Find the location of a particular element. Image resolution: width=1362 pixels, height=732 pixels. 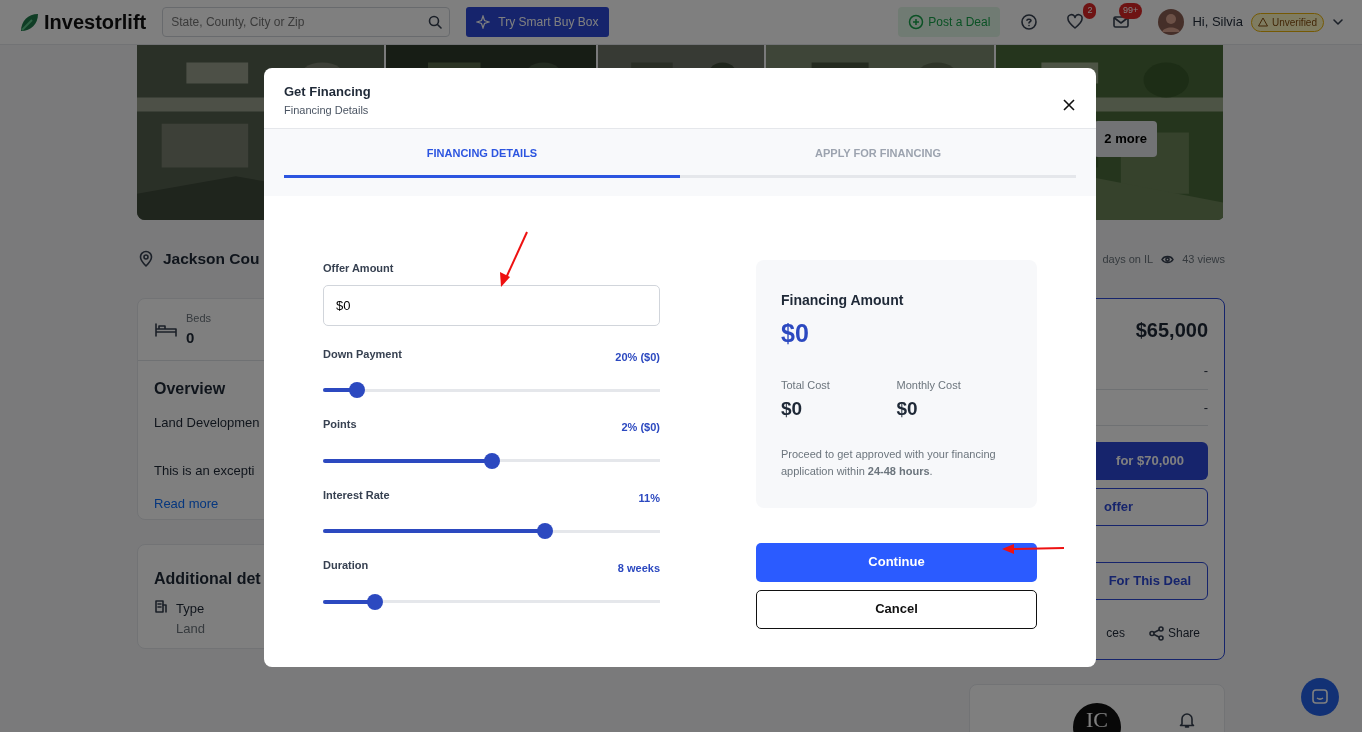

location-pin-icon is located at coordinates (146, 259).